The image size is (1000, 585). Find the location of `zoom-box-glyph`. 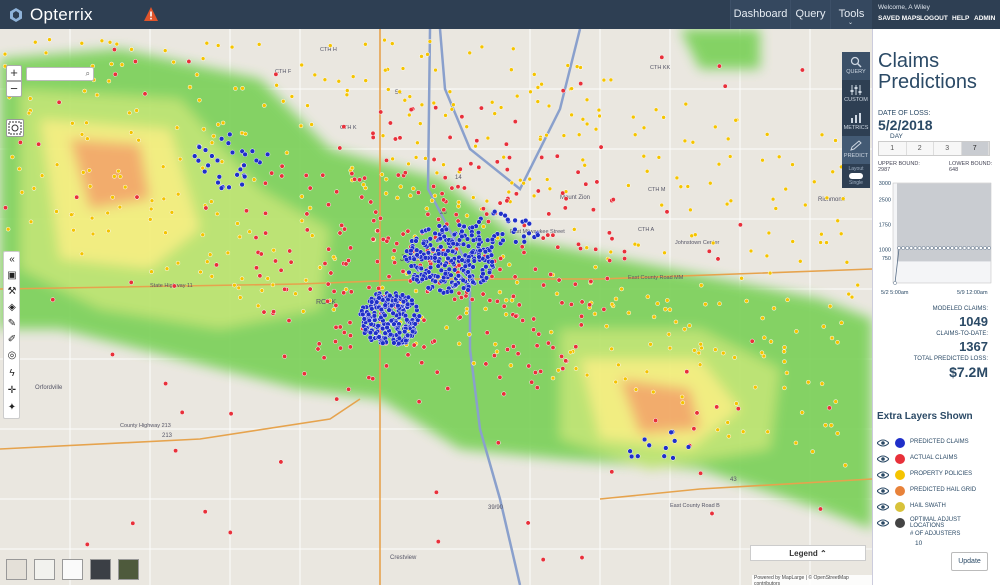

zoom-box-glyph is located at coordinates (15, 128).